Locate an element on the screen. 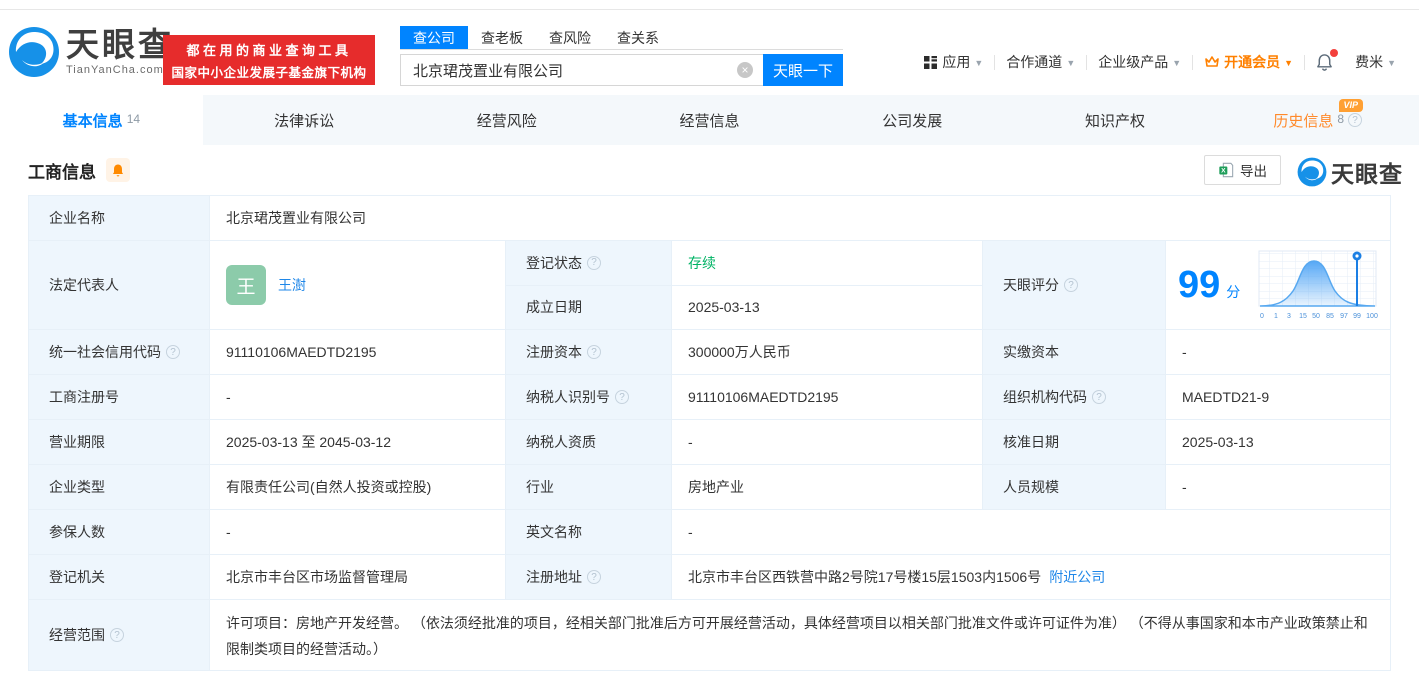 The height and width of the screenshot is (674, 1419). search-tab-relation: 查关系 is located at coordinates (638, 37).